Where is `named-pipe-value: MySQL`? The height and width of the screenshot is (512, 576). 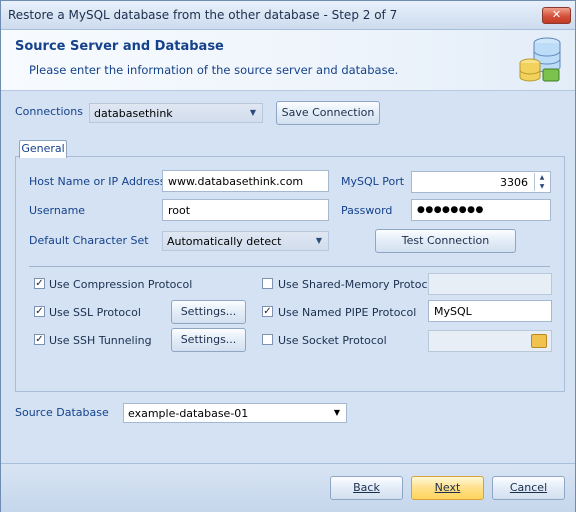
named-pipe-value: MySQL is located at coordinates (453, 311).